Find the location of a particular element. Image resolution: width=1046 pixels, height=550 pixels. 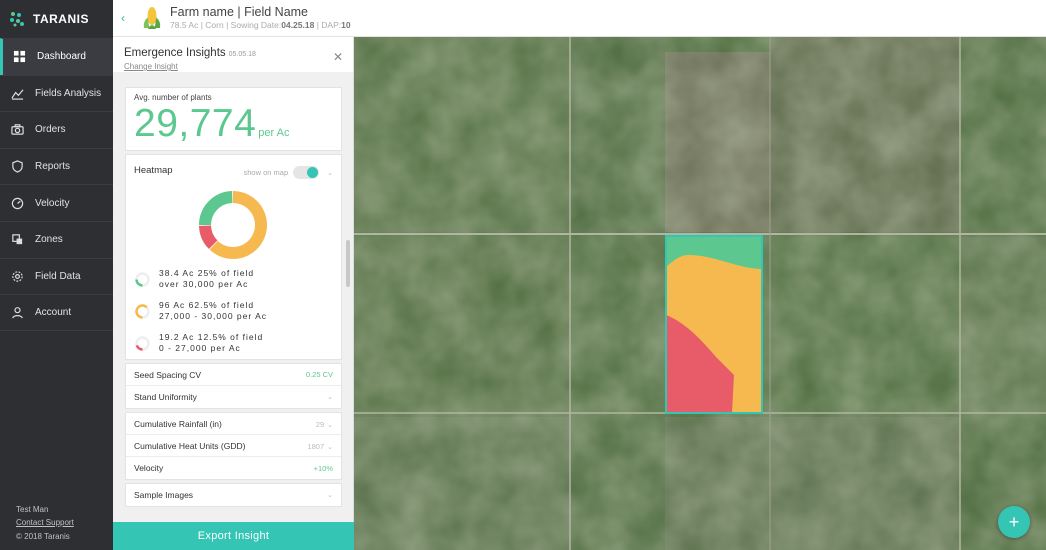

row-label: Stand Uniformity is located at coordinates (165, 397).